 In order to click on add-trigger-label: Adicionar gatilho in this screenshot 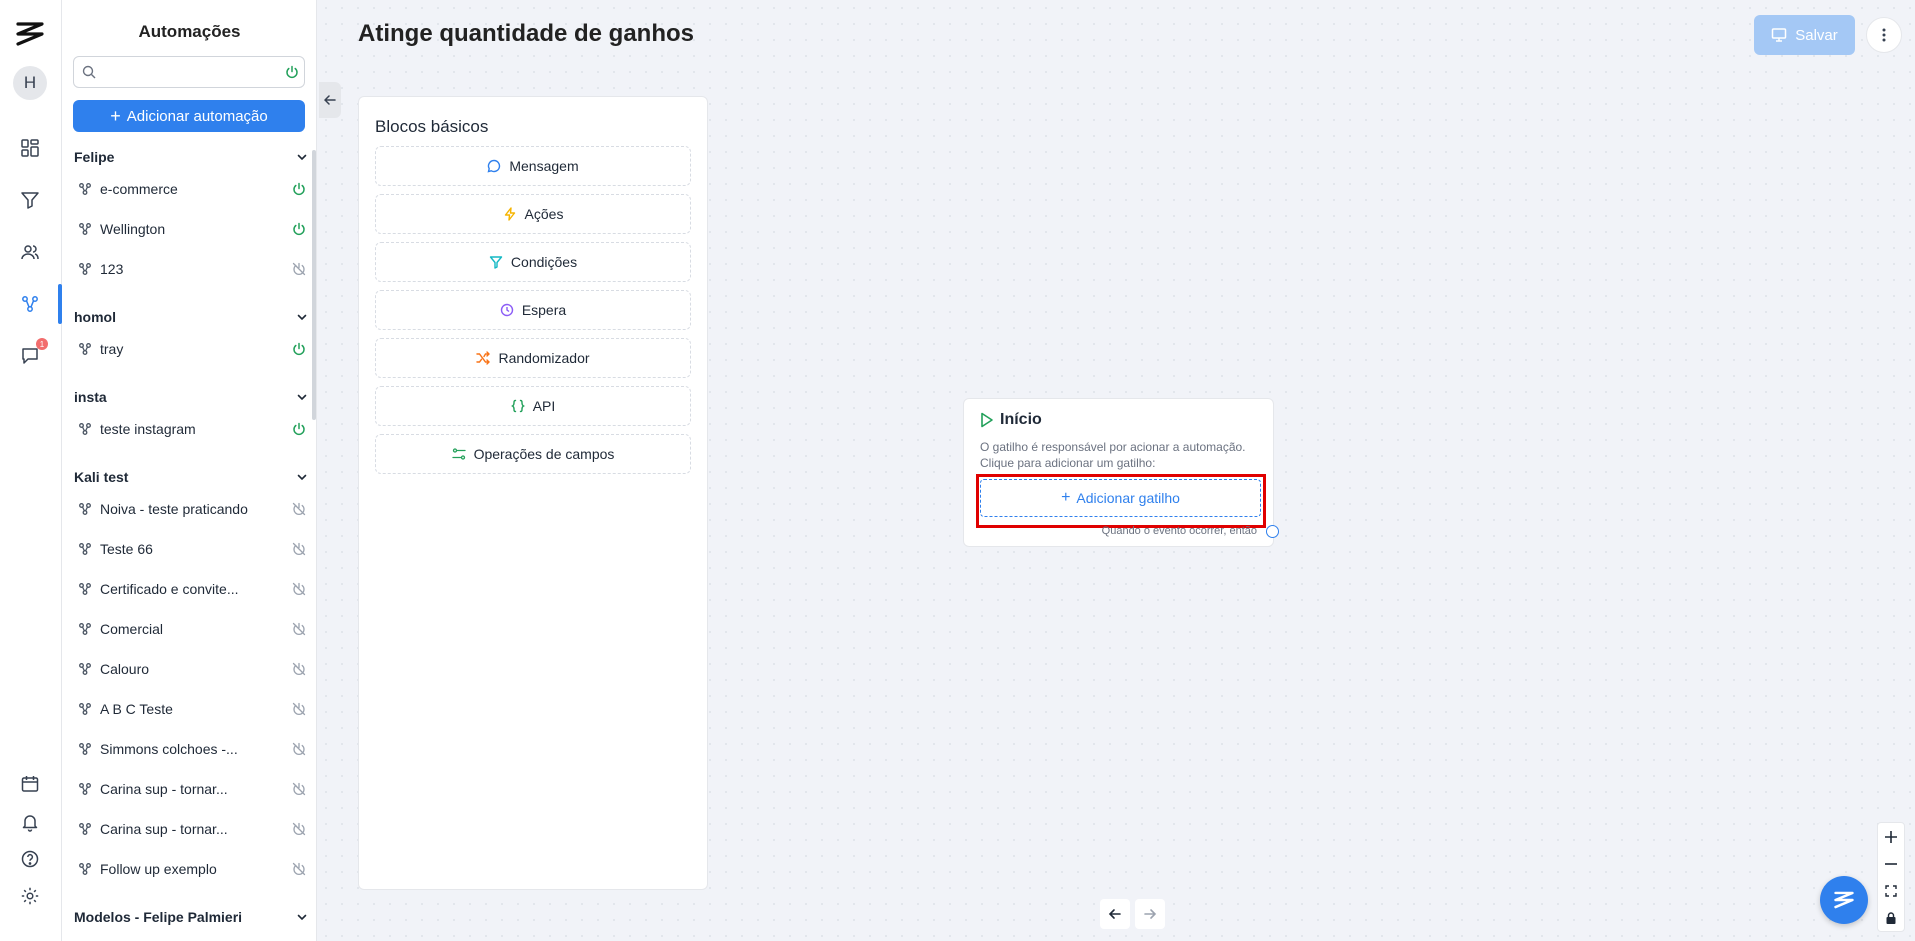, I will do `click(1128, 498)`.